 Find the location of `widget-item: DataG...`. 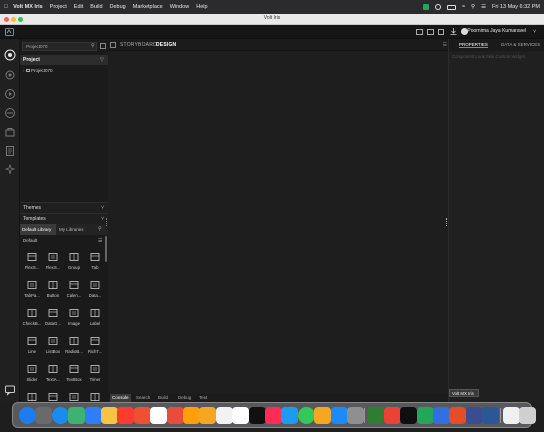

widget-item: DataG... is located at coordinates (53, 319).